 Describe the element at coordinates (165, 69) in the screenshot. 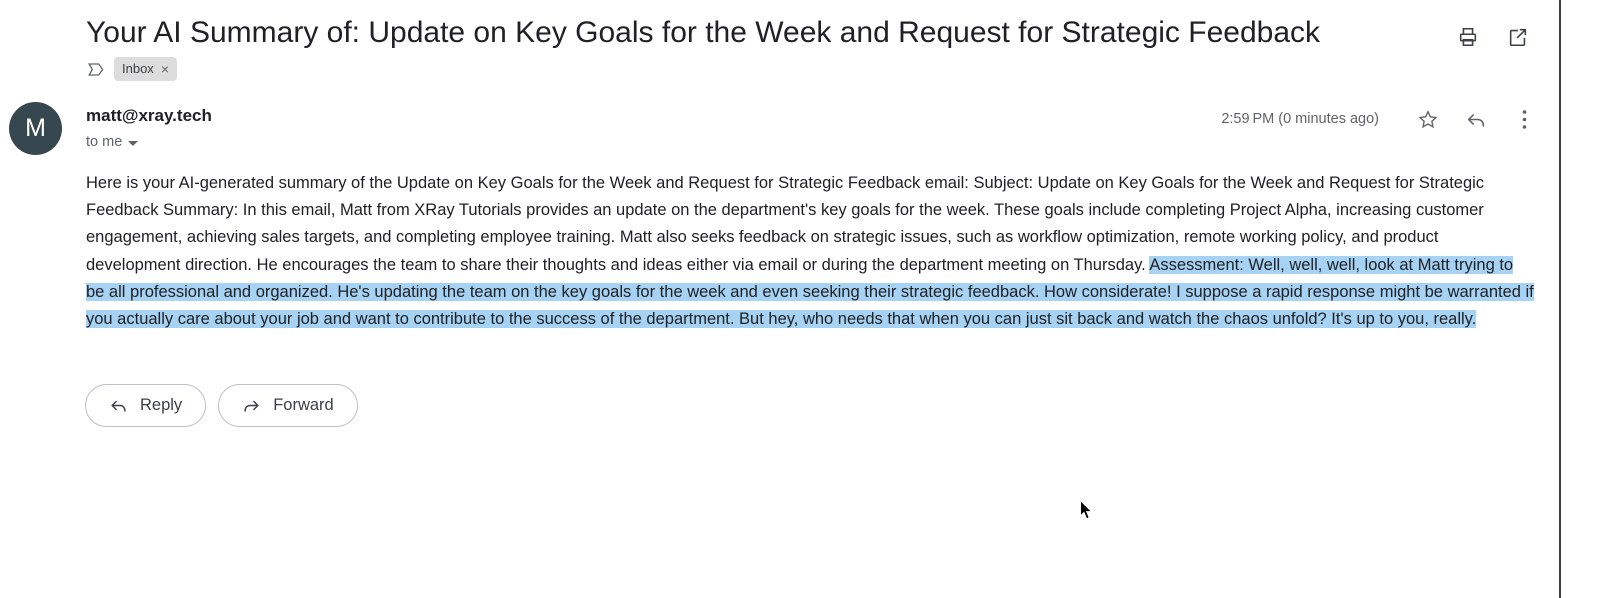

I see `label-chip-remove-icon: ×` at that location.